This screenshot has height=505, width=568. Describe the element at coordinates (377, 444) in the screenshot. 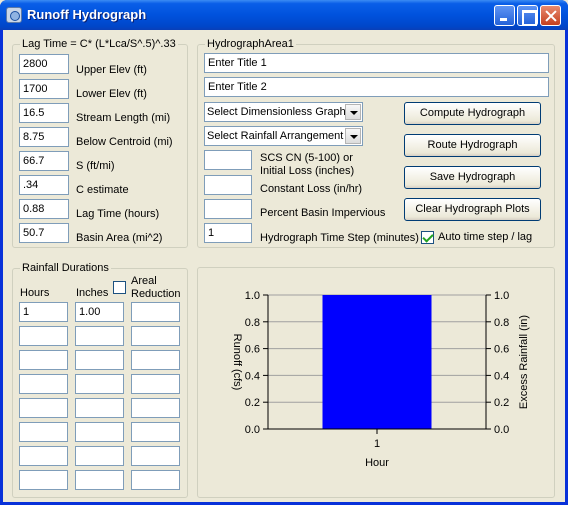

I see `x-tick-label: 1` at that location.